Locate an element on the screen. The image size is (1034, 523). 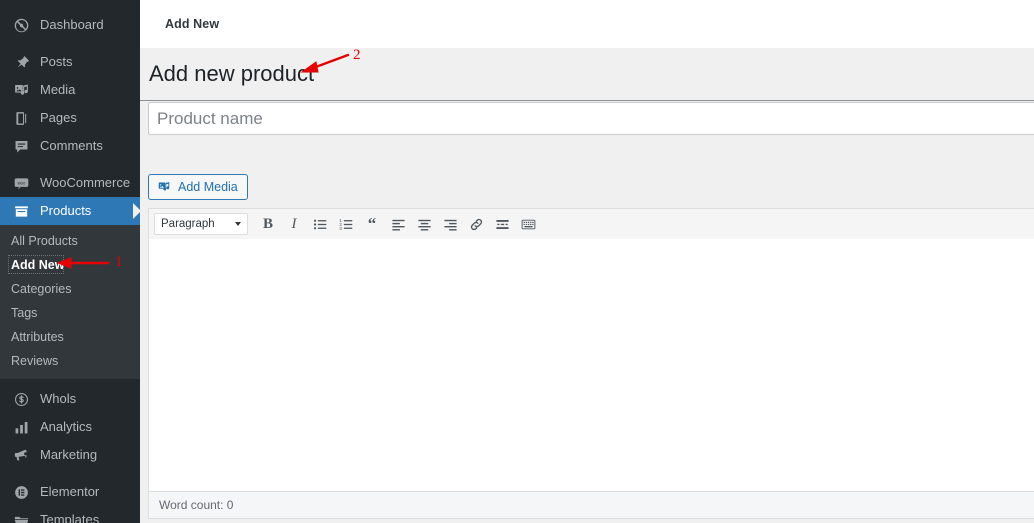
sidebar-item-whols: Whols is located at coordinates (70, 399).